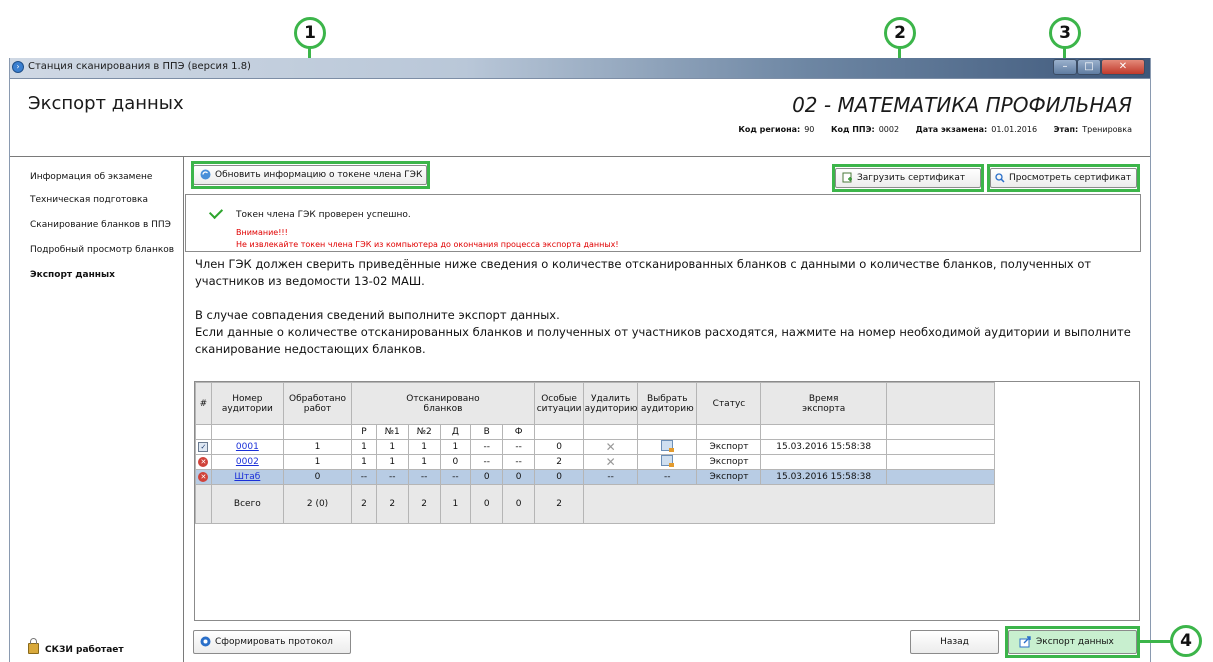  What do you see at coordinates (247, 403) in the screenshot?
I see `col-room: Номер аудитории` at bounding box center [247, 403].